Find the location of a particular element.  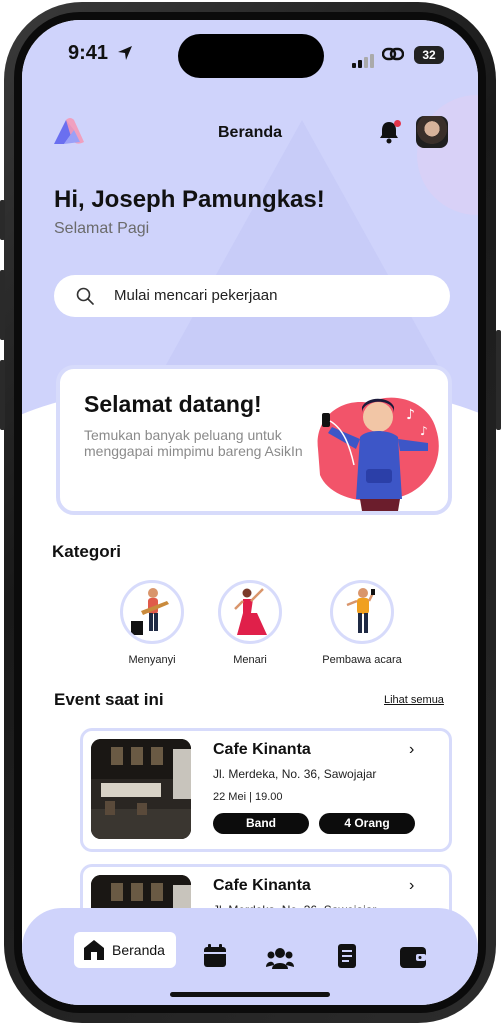

event-people-badge: 4 Orang is located at coordinates (367, 823).